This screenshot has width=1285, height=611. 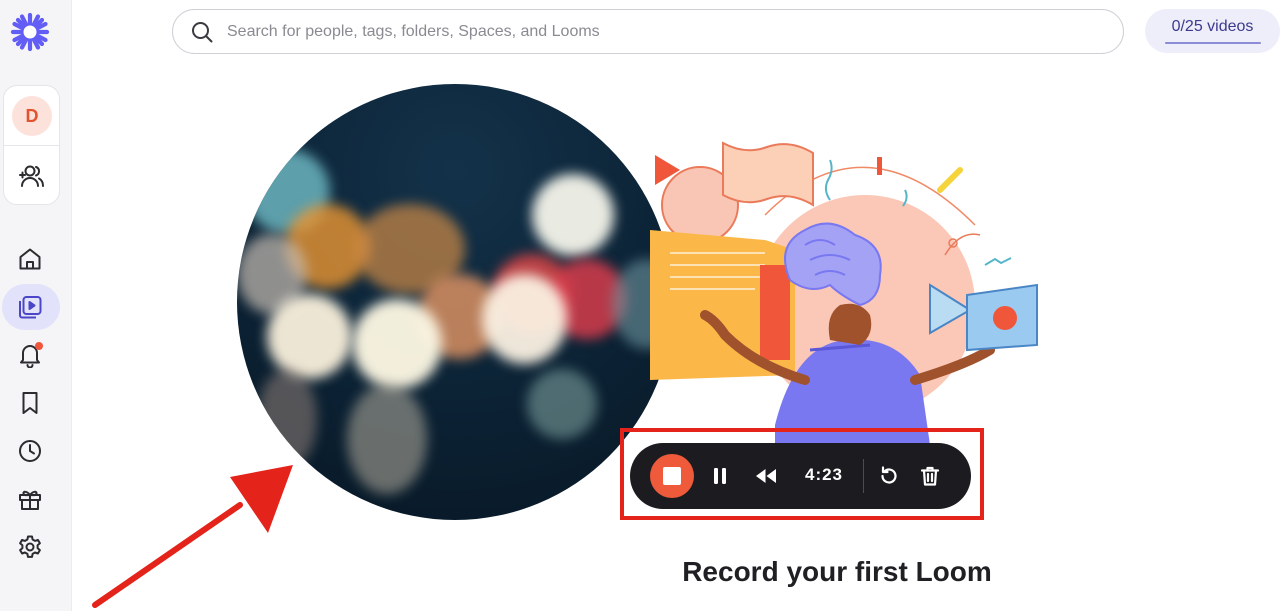 I want to click on delete-button, so click(x=930, y=476).